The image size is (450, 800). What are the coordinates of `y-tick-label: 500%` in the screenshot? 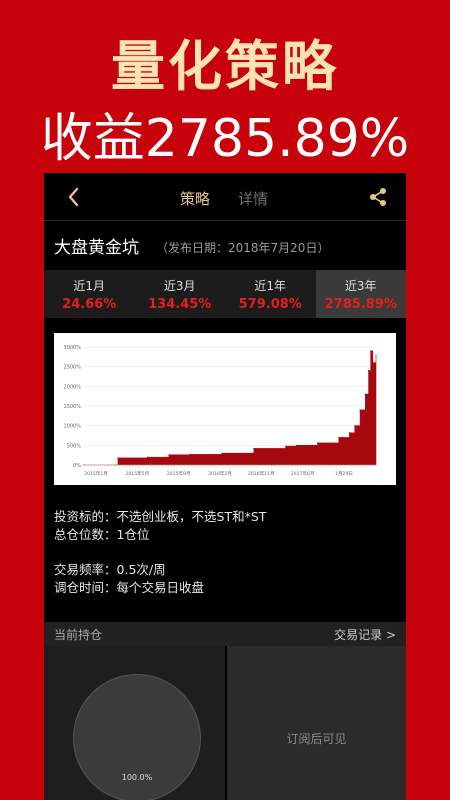 It's located at (74, 446).